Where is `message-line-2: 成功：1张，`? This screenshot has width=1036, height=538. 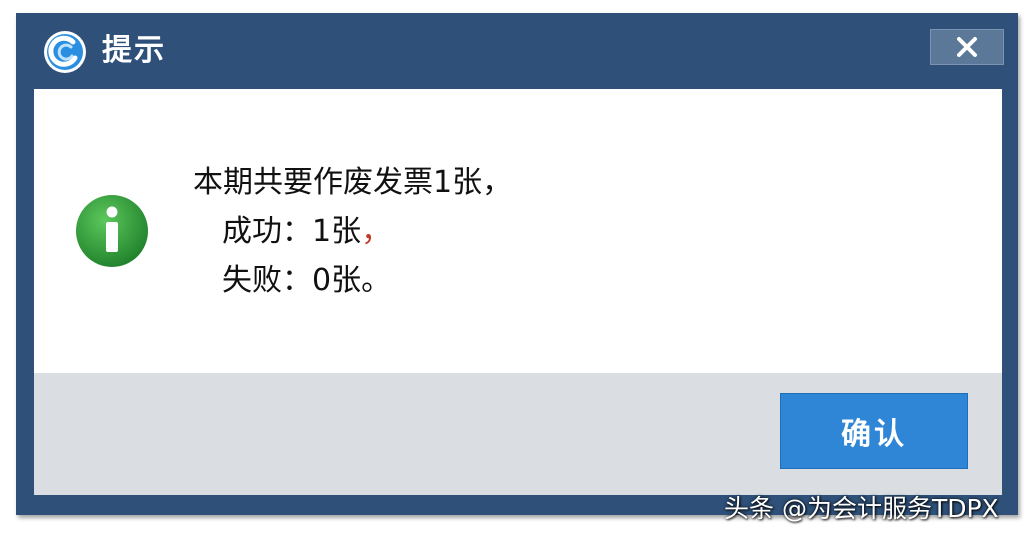 message-line-2: 成功：1张， is located at coordinates (306, 232).